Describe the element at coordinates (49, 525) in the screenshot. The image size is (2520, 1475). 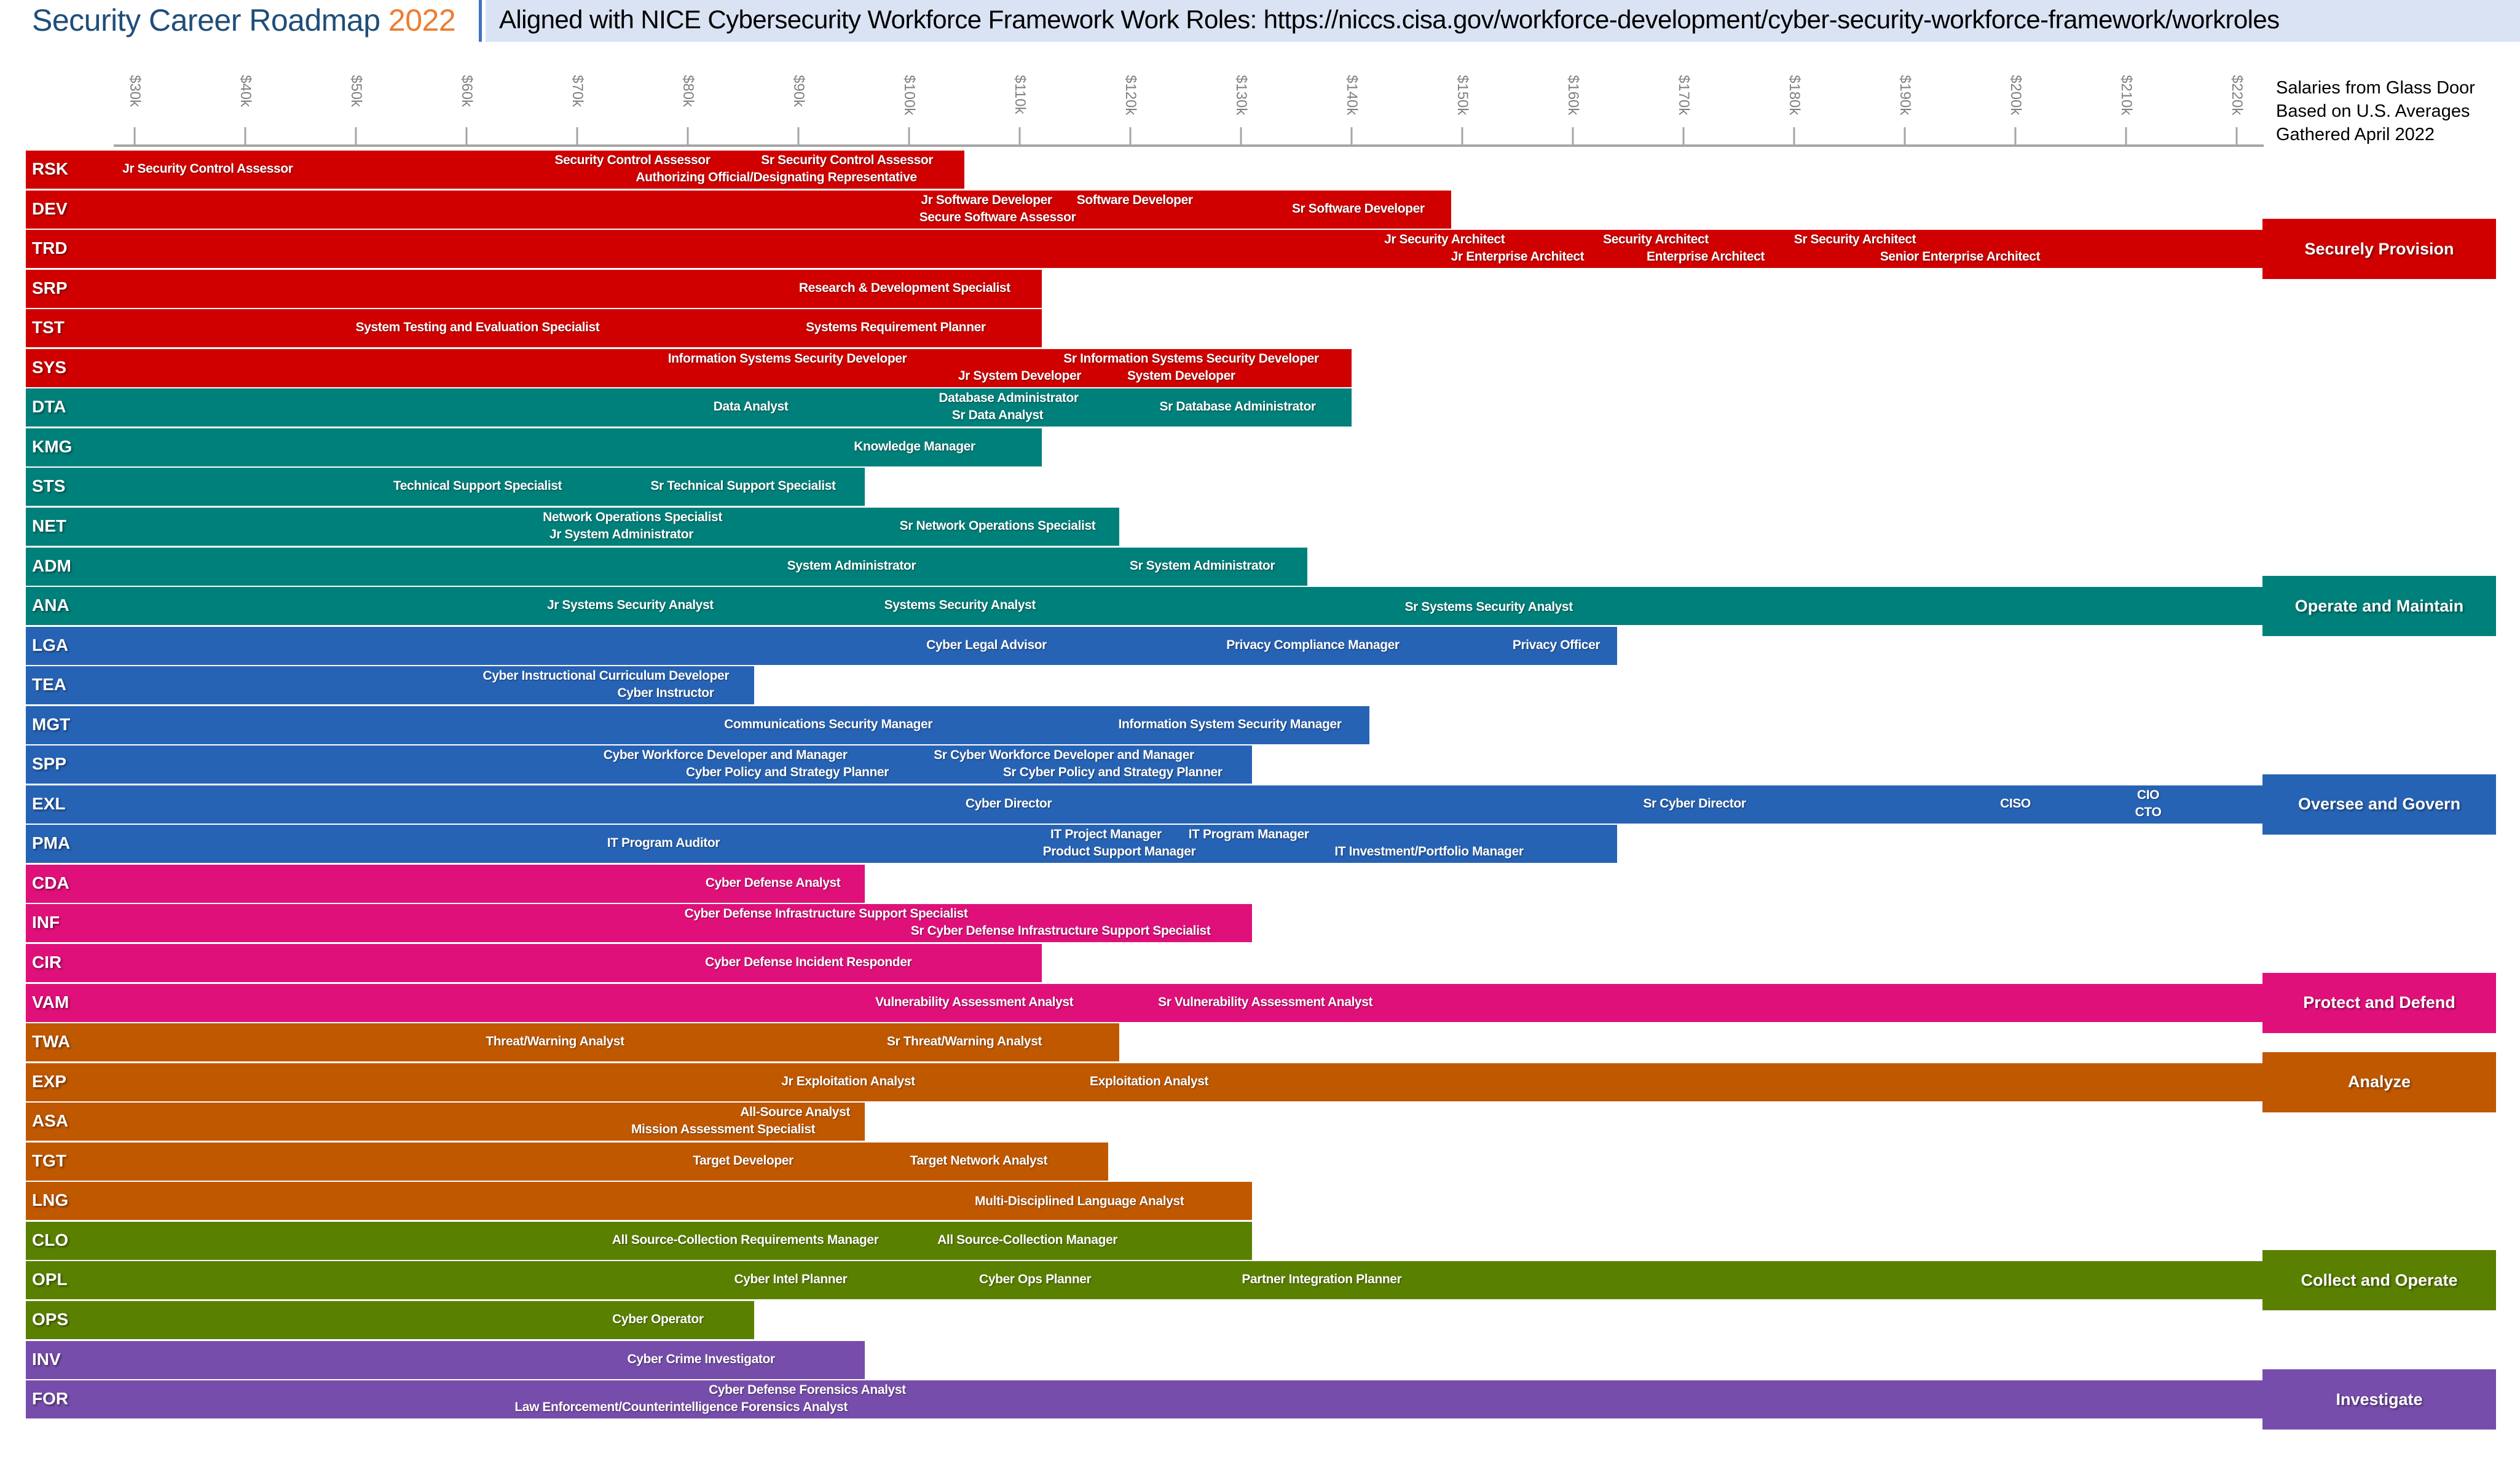
I see `row-code: NET` at that location.